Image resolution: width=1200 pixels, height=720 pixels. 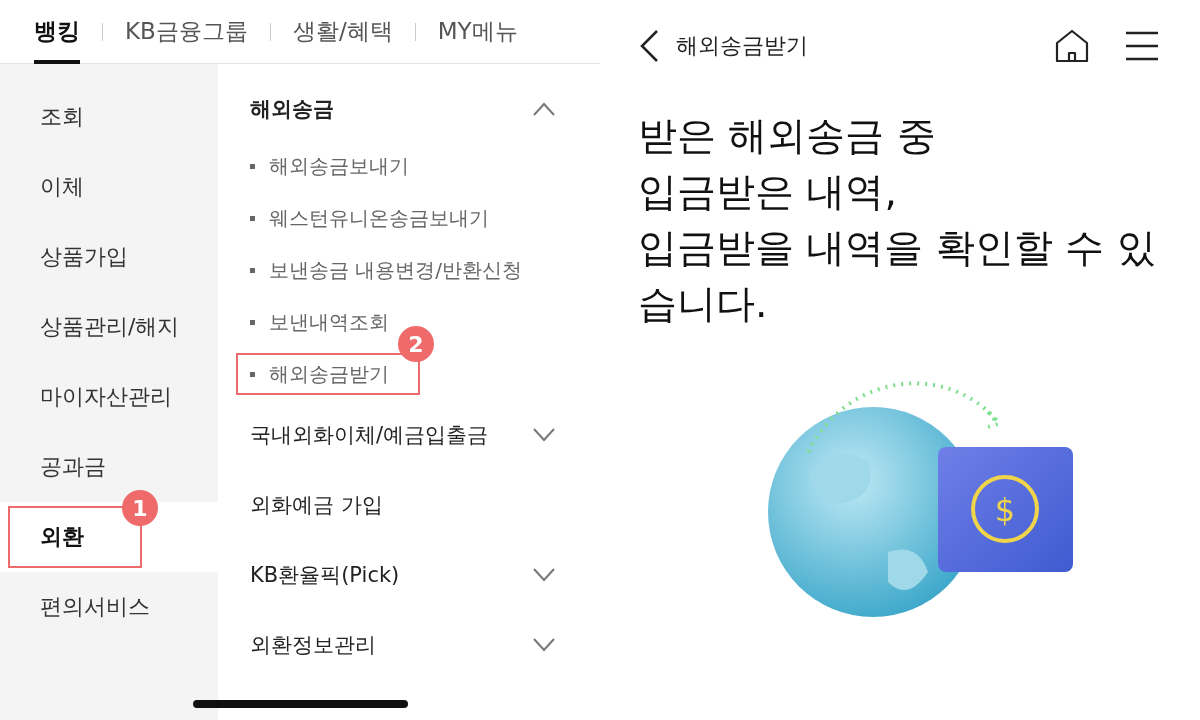 I want to click on step-badge: 2, so click(x=416, y=344).